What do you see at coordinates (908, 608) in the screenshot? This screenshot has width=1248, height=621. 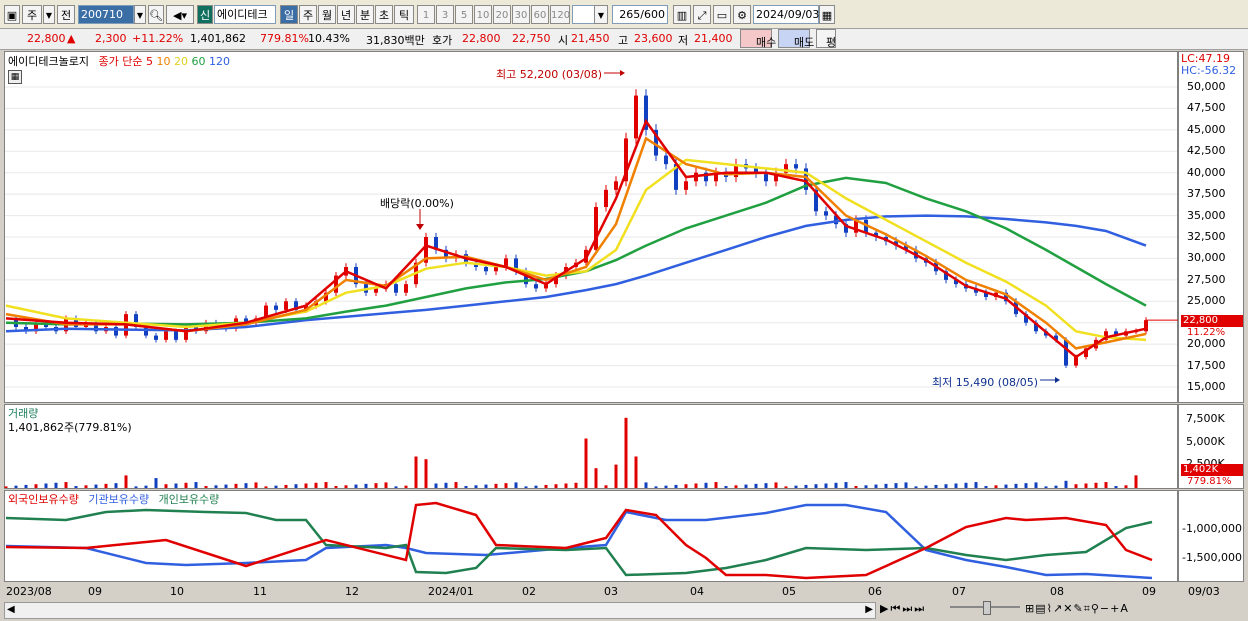 I see `last-icon: ⏭` at bounding box center [908, 608].